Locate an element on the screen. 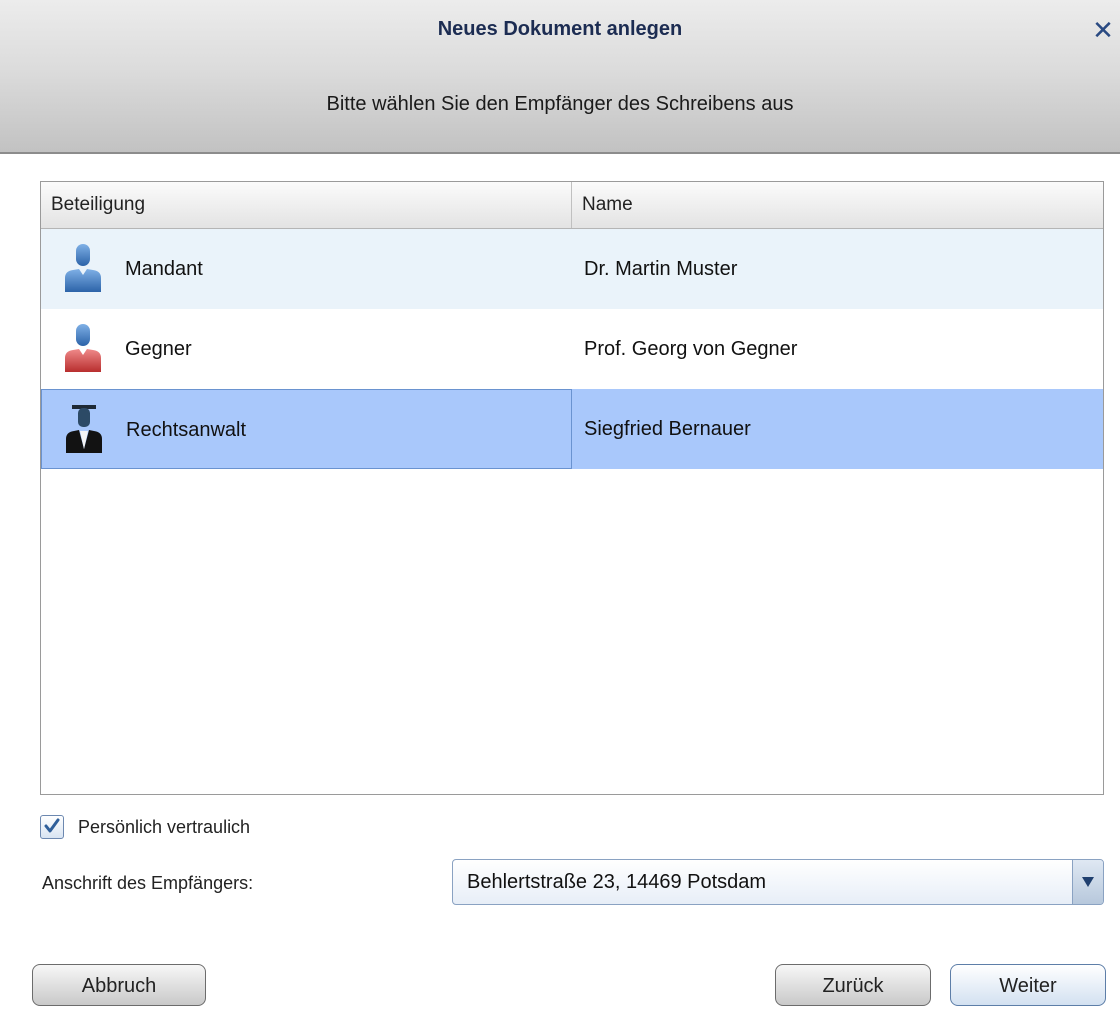 The height and width of the screenshot is (1027, 1120). dropdown-arrow-icon is located at coordinates (1087, 882).